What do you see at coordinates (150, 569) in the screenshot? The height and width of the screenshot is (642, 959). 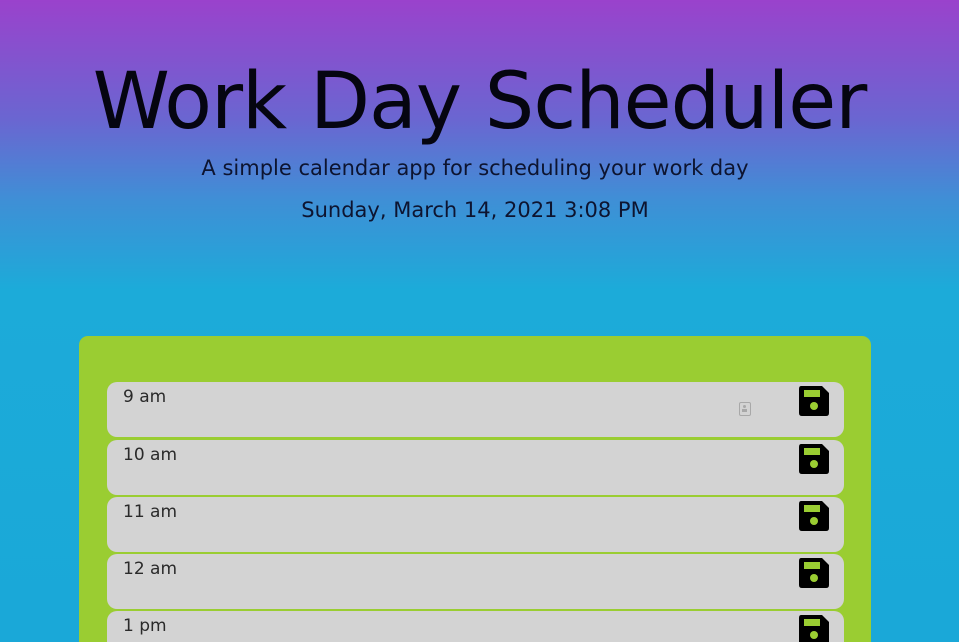 I see `hour-label: 12 am` at bounding box center [150, 569].